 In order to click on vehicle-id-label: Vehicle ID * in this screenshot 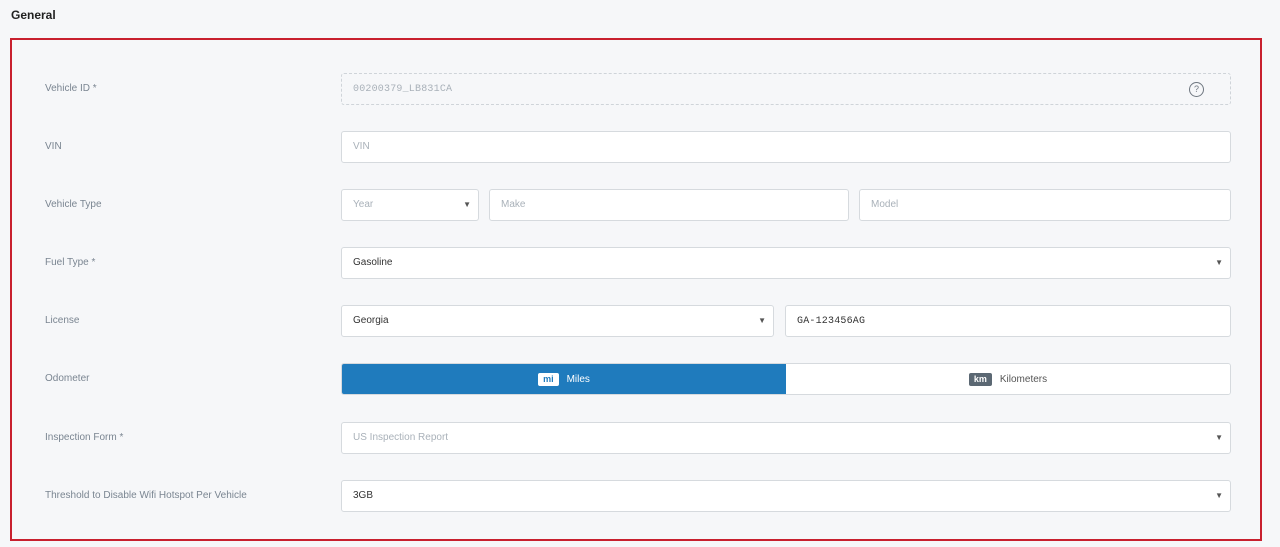, I will do `click(71, 88)`.